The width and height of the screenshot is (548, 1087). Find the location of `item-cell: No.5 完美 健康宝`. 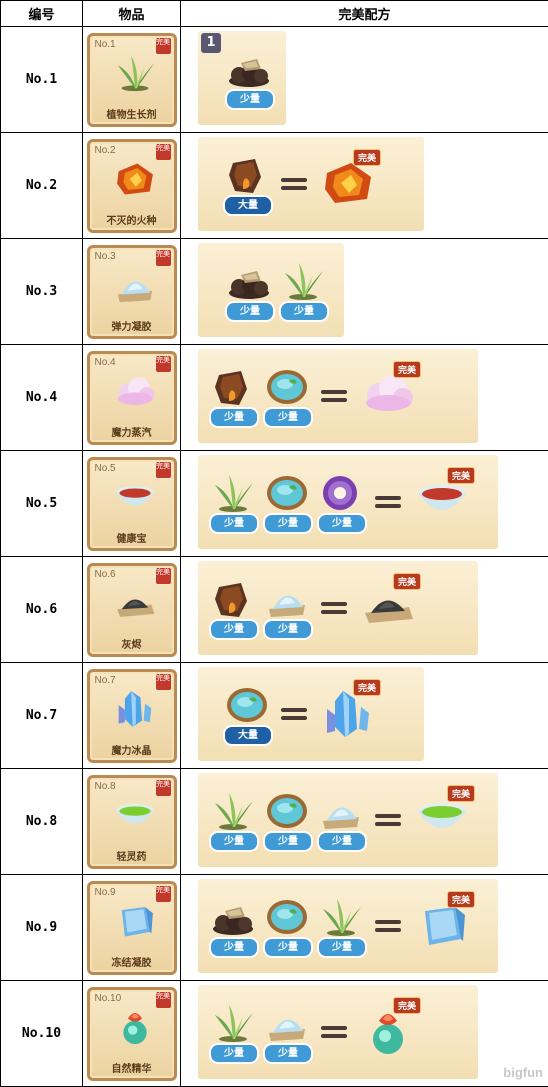

item-cell: No.5 完美 健康宝 is located at coordinates (131, 503).